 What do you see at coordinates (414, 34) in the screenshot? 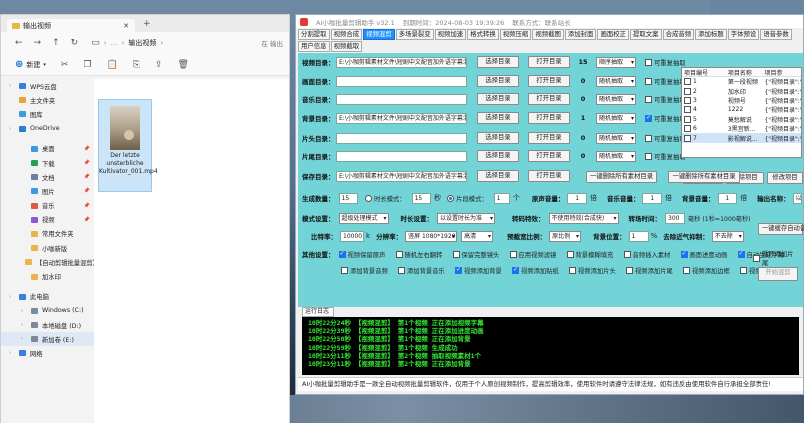
I see `tab: 多场景裂变` at bounding box center [414, 34].